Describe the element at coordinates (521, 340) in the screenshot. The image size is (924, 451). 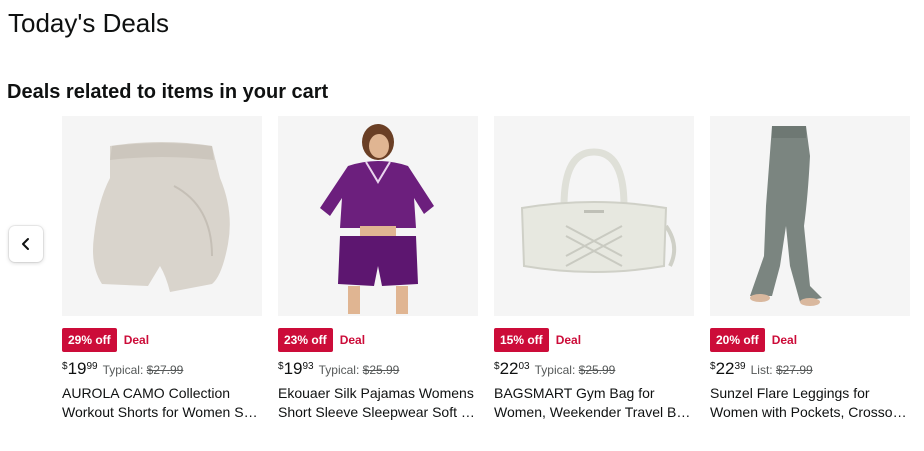
I see `discount-badge: 15% off` at that location.